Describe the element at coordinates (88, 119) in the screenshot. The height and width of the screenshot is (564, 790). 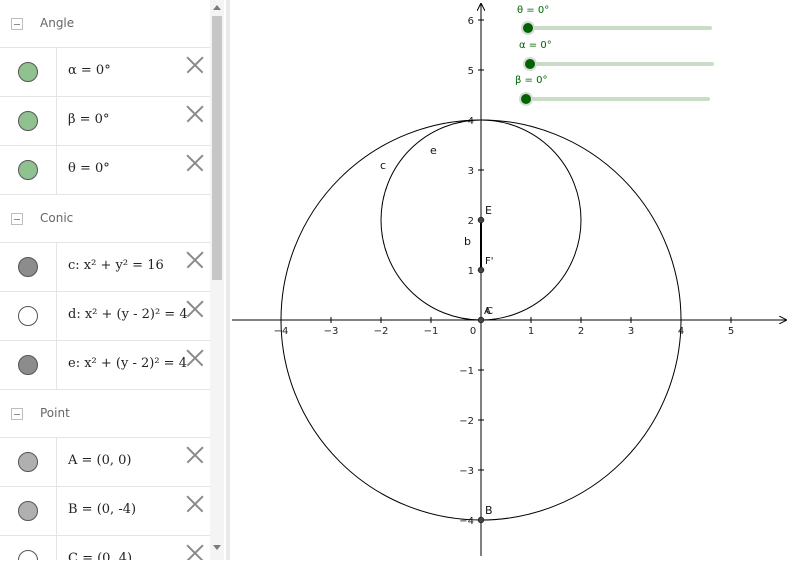
I see `algebra-expression: β = 0°` at that location.